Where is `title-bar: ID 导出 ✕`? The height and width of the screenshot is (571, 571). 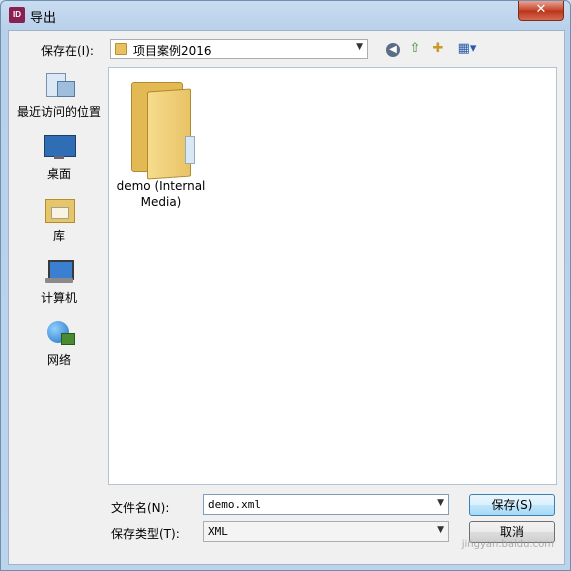
title-bar: ID 导出 ✕ is located at coordinates (285, 15).